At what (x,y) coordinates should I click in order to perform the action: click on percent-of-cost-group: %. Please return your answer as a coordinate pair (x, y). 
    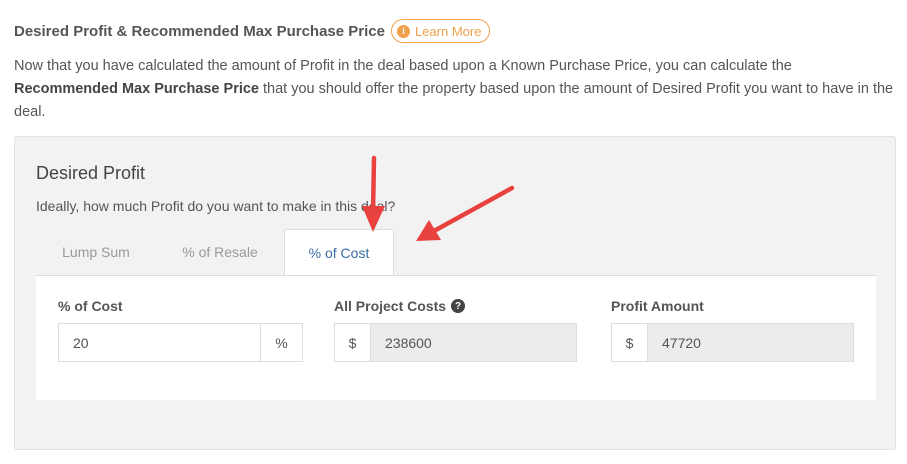
    Looking at the image, I should click on (180, 342).